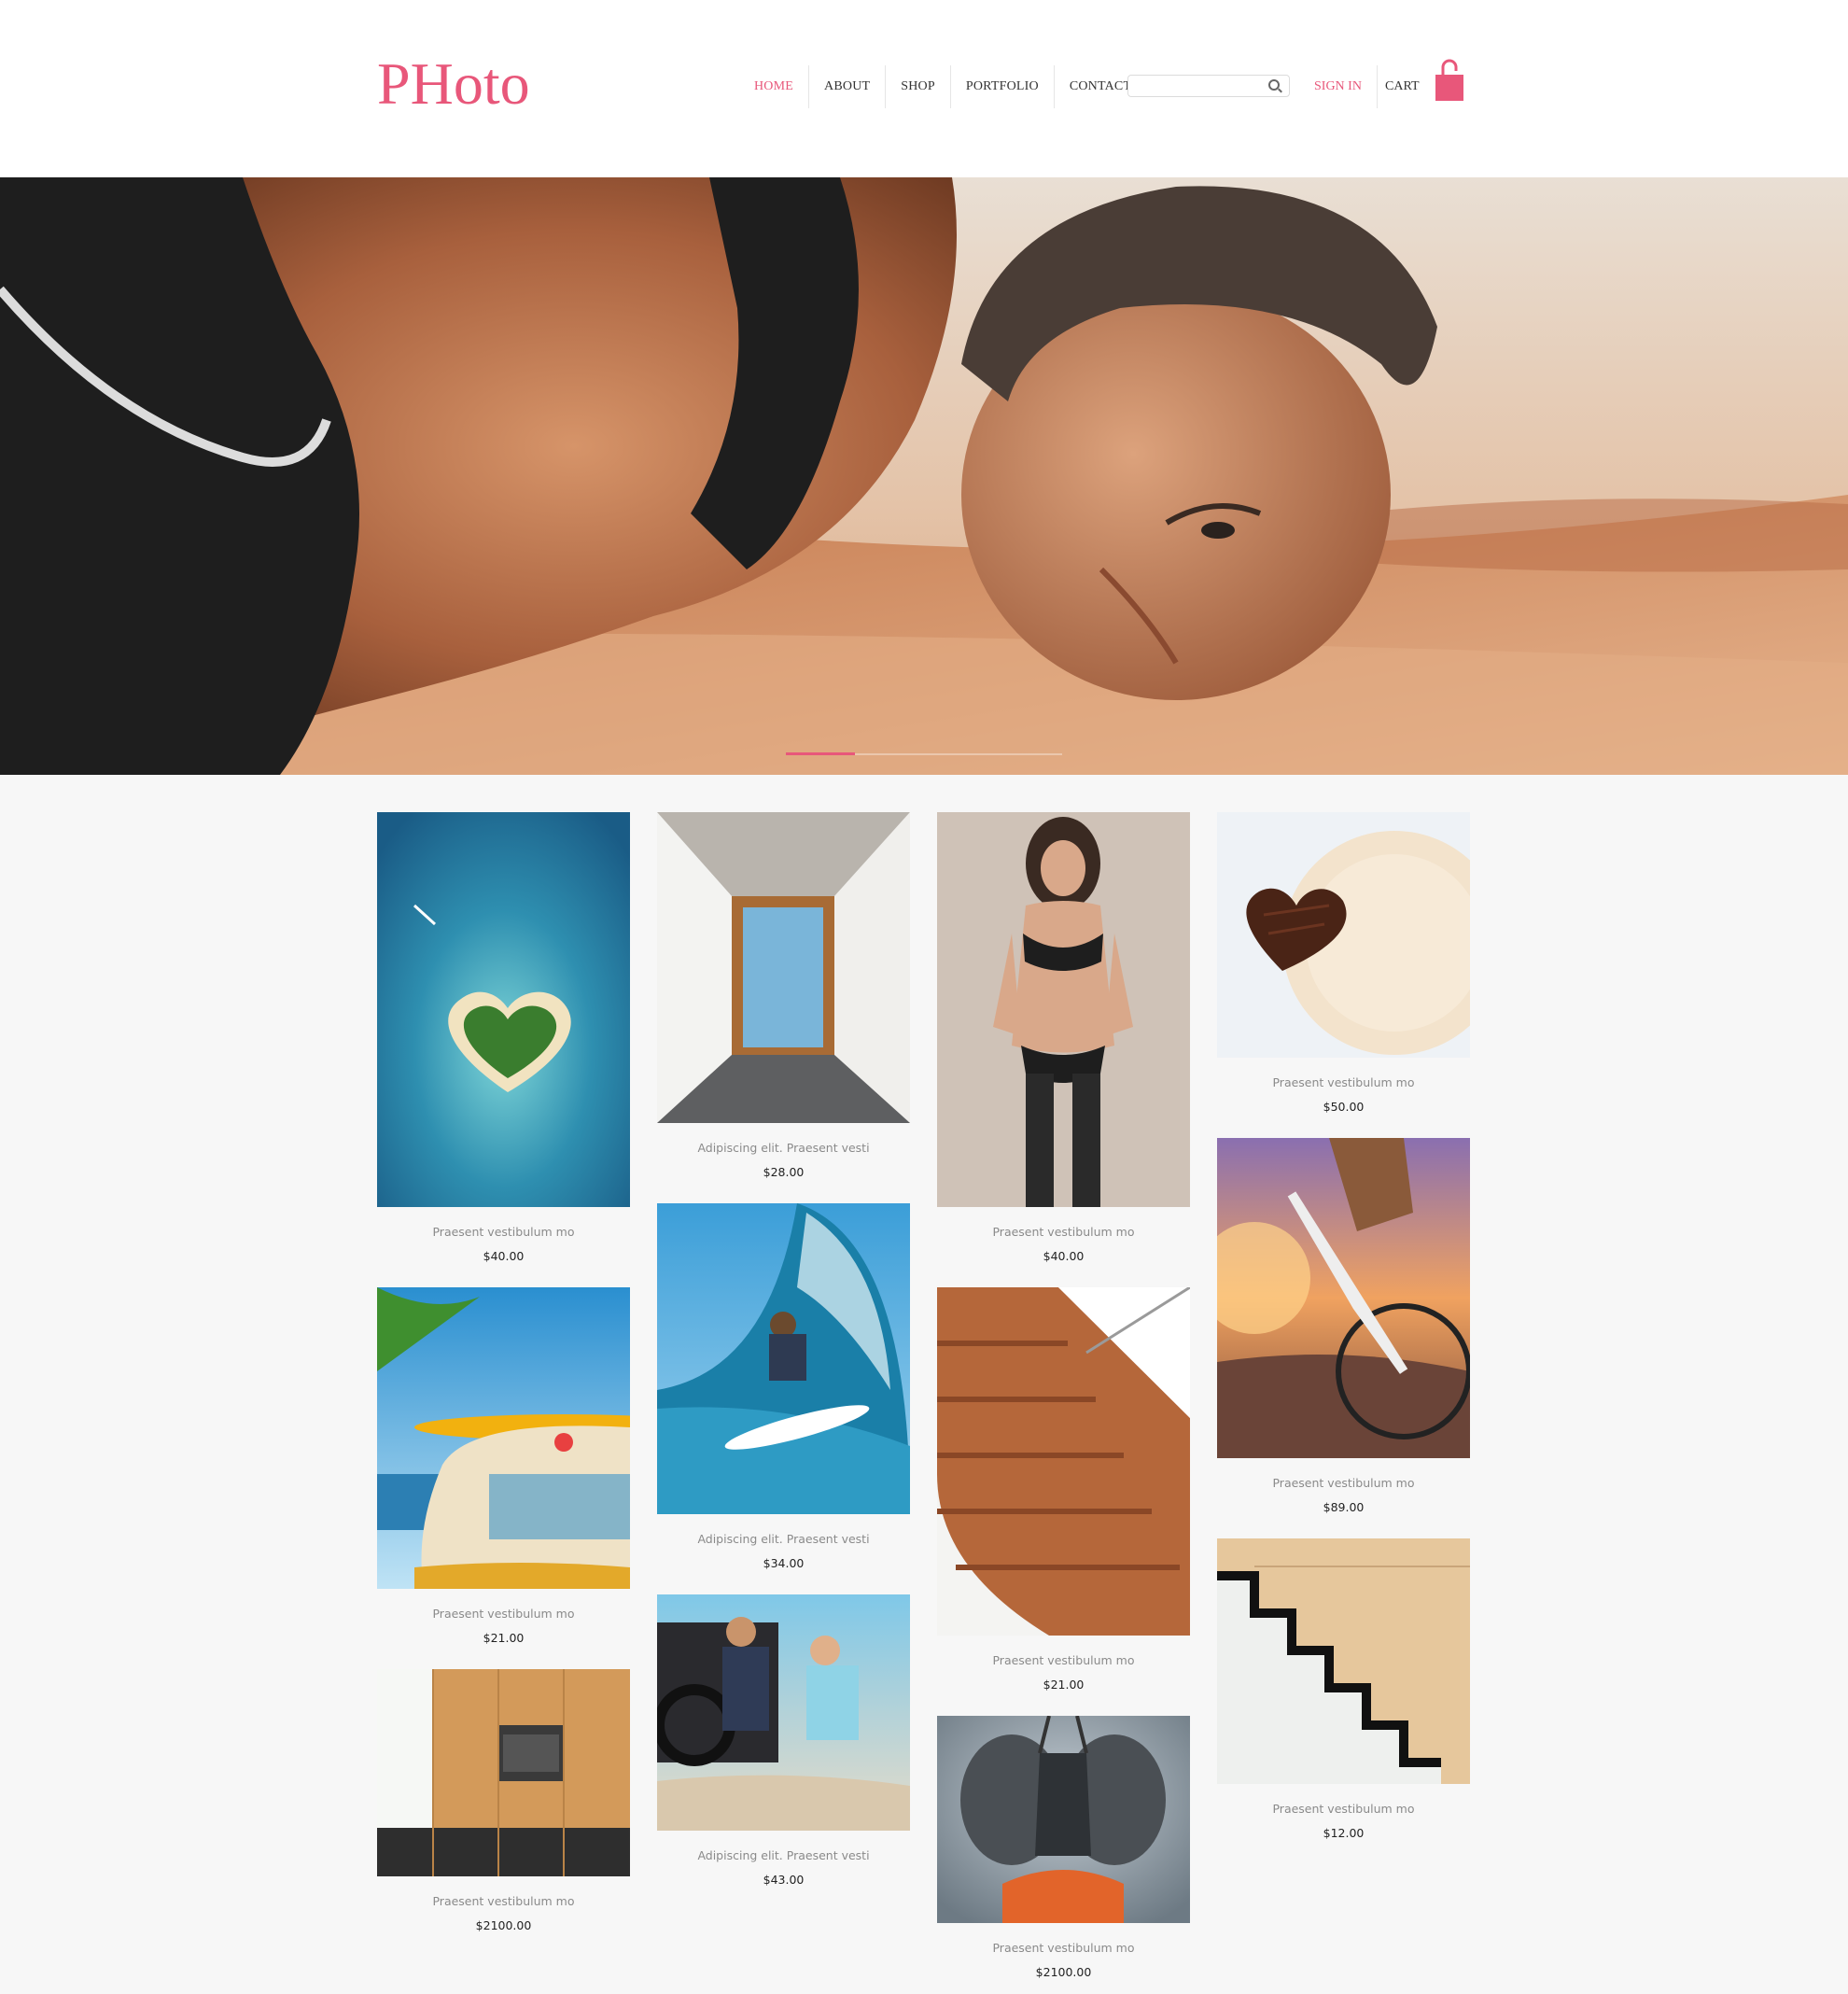 The width and height of the screenshot is (1848, 1994). What do you see at coordinates (1063, 1819) in the screenshot?
I see `insect-macro-photo` at bounding box center [1063, 1819].